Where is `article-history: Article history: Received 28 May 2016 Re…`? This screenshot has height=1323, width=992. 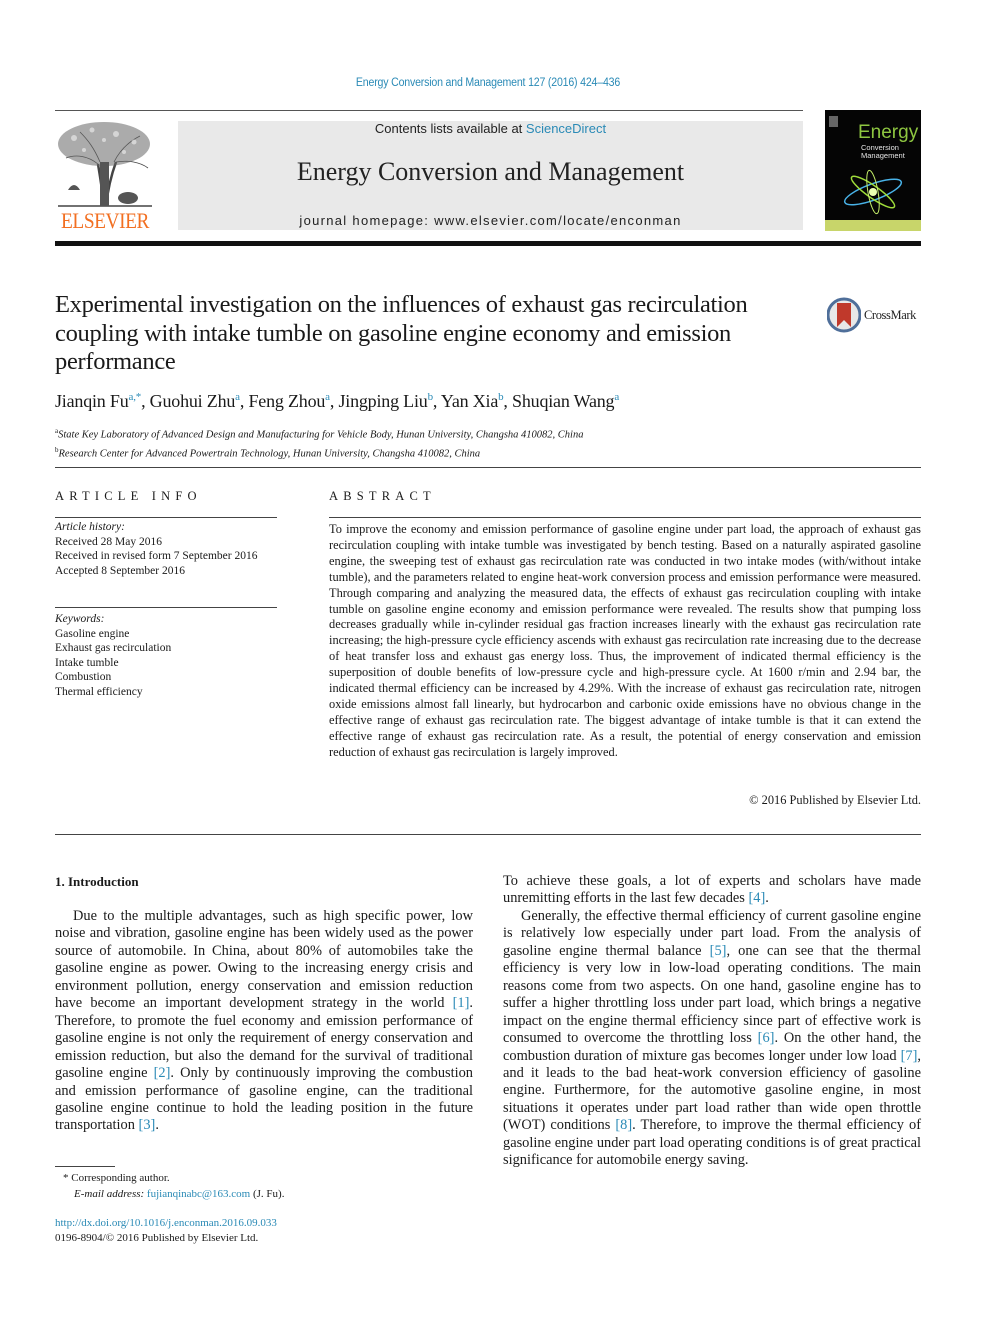 article-history: Article history: Received 28 May 2016 Re… is located at coordinates (156, 549).